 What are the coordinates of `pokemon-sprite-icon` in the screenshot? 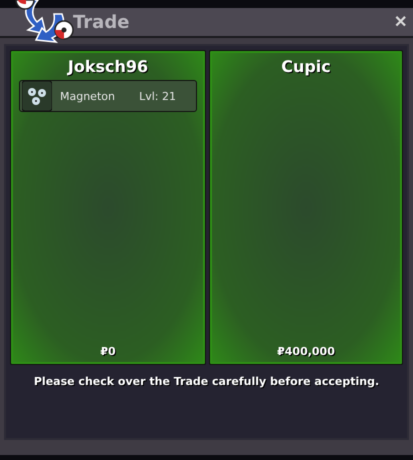 It's located at (37, 96).